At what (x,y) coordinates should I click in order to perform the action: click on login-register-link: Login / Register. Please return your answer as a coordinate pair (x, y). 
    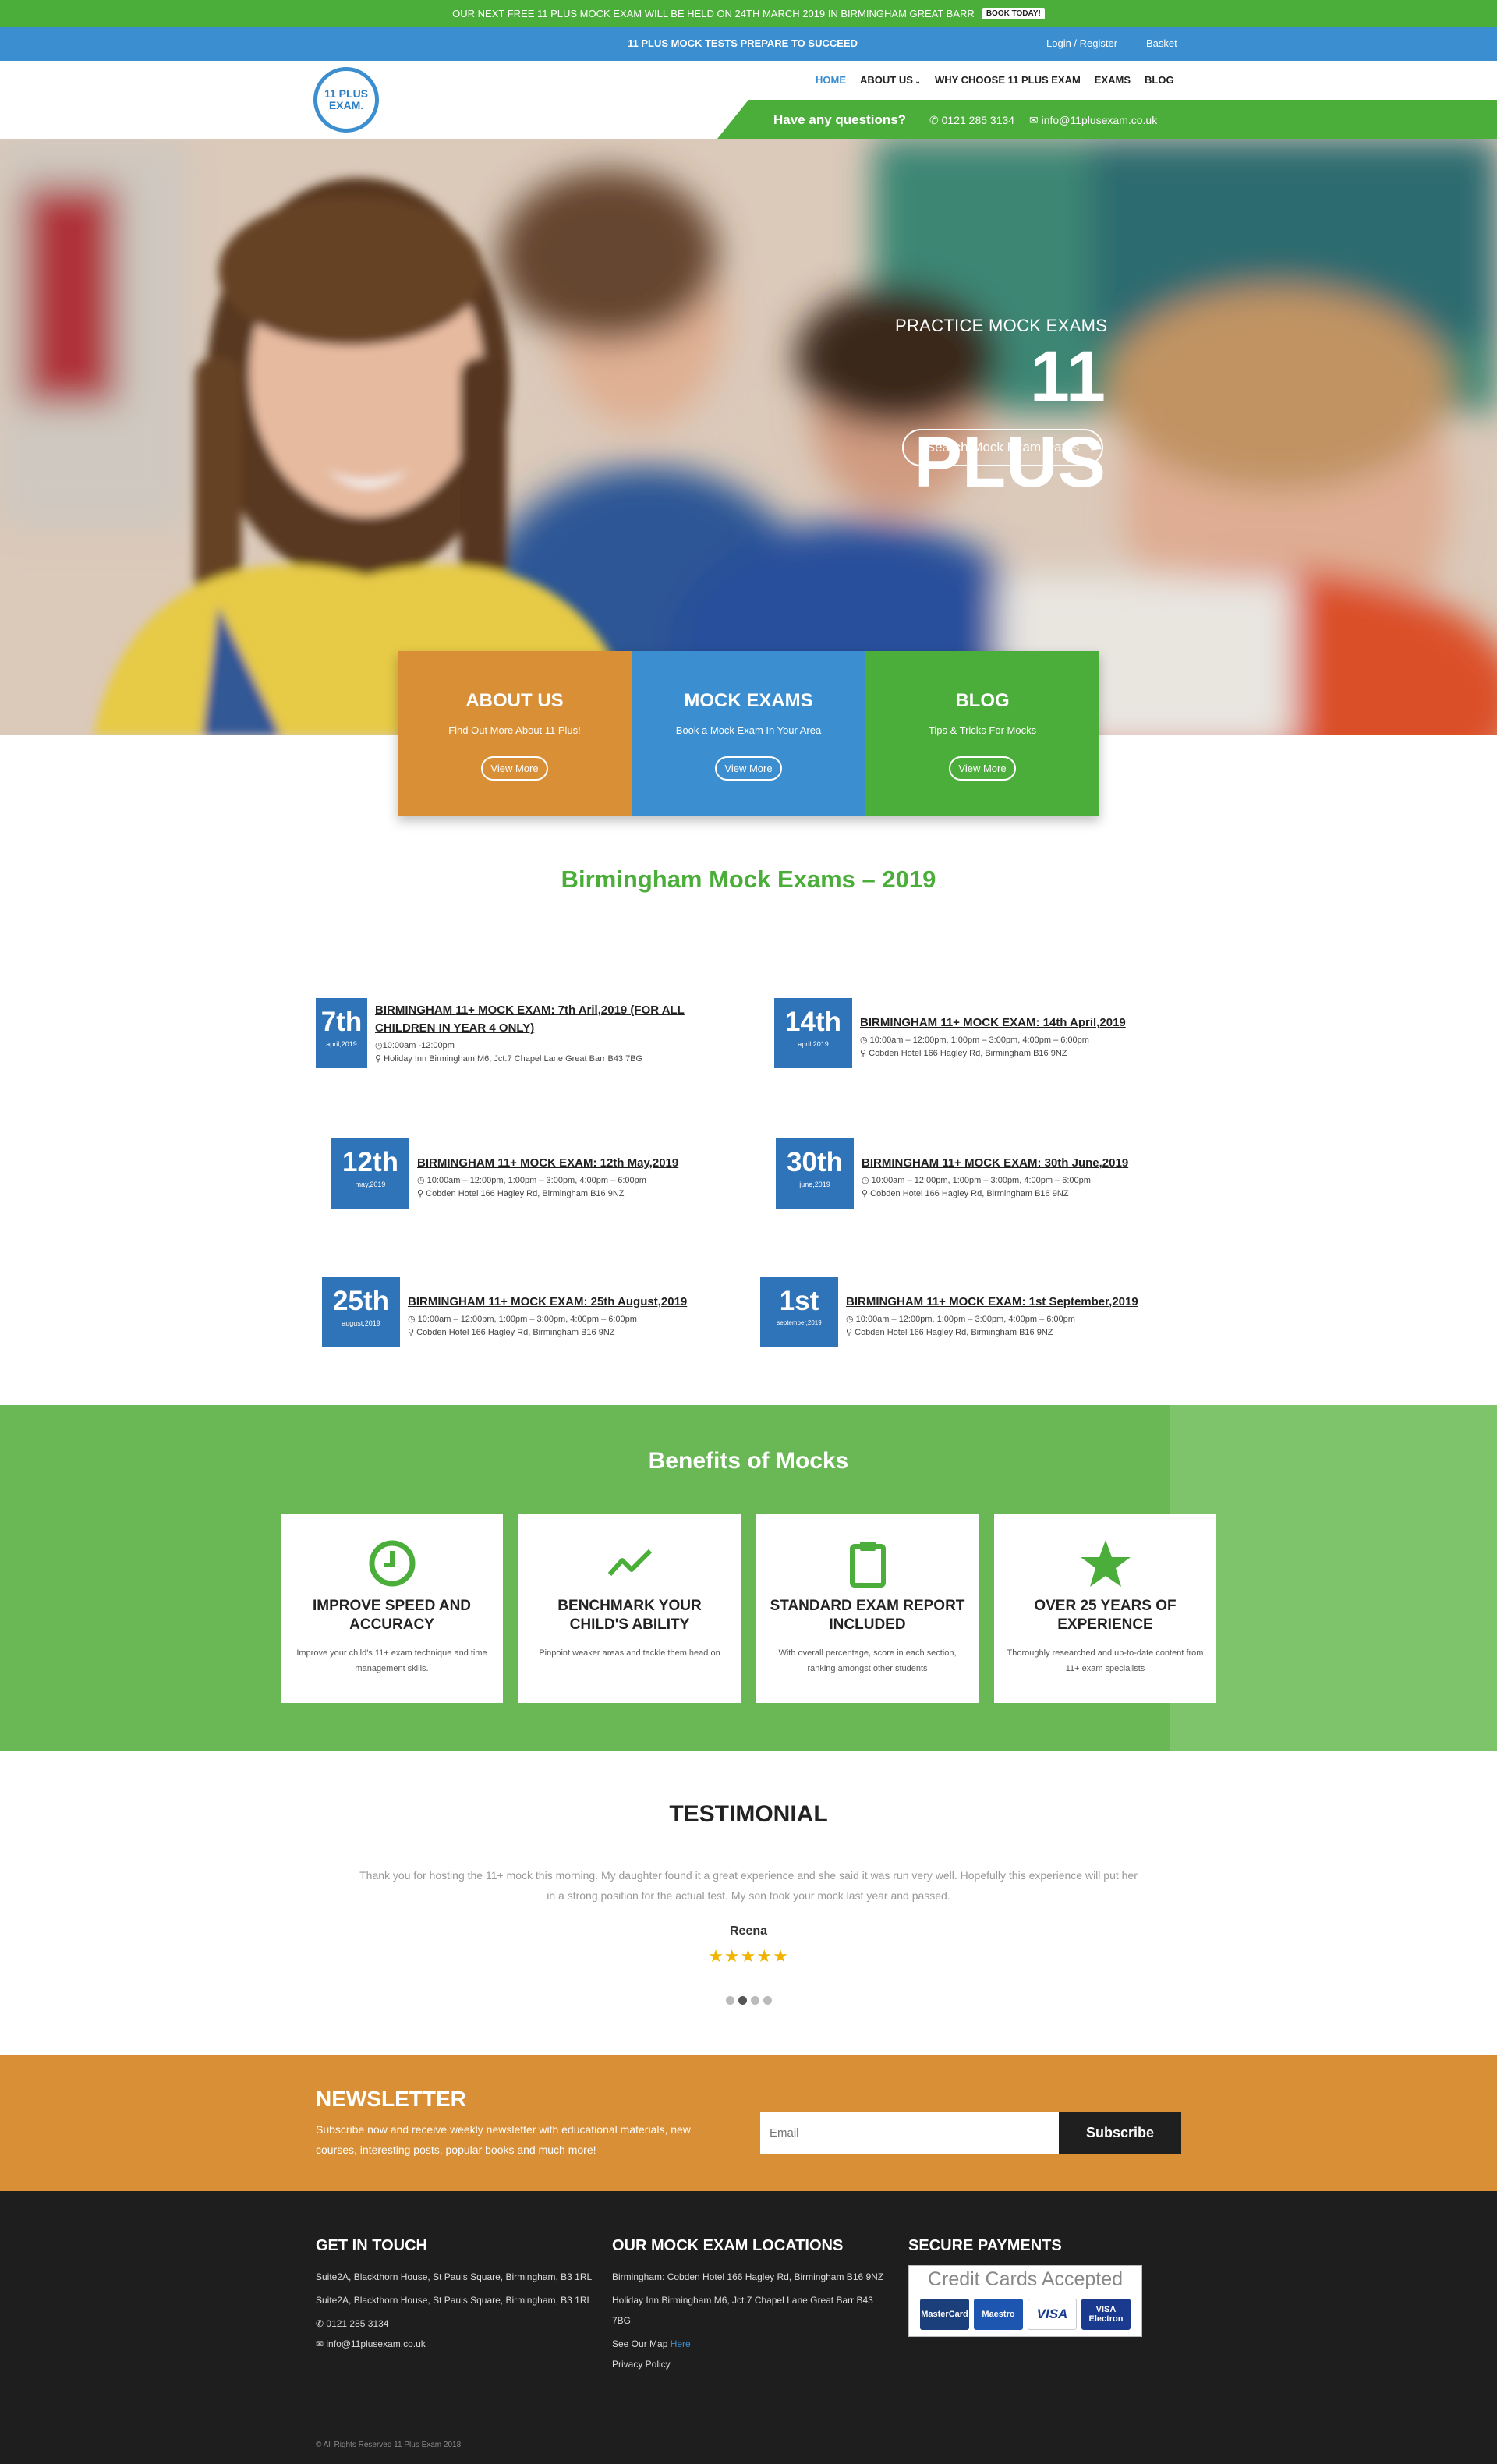
    Looking at the image, I should click on (1081, 43).